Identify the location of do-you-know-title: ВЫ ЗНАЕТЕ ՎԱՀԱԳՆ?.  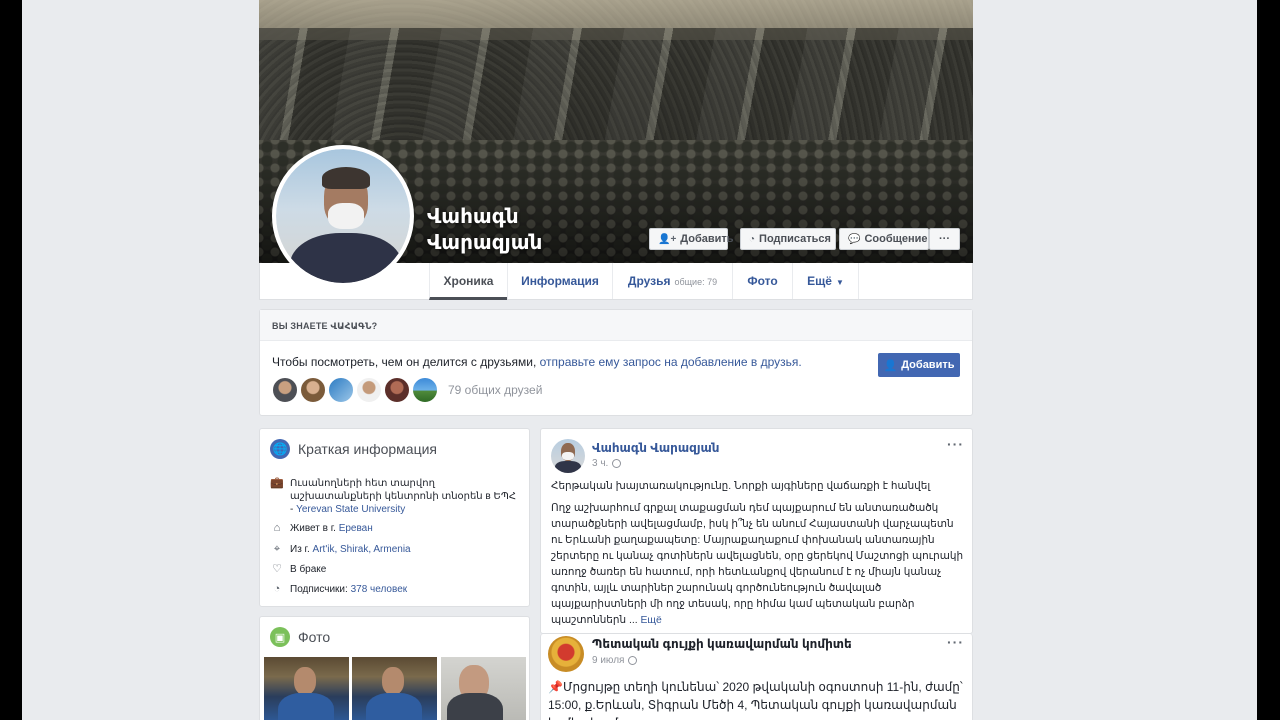
(616, 325).